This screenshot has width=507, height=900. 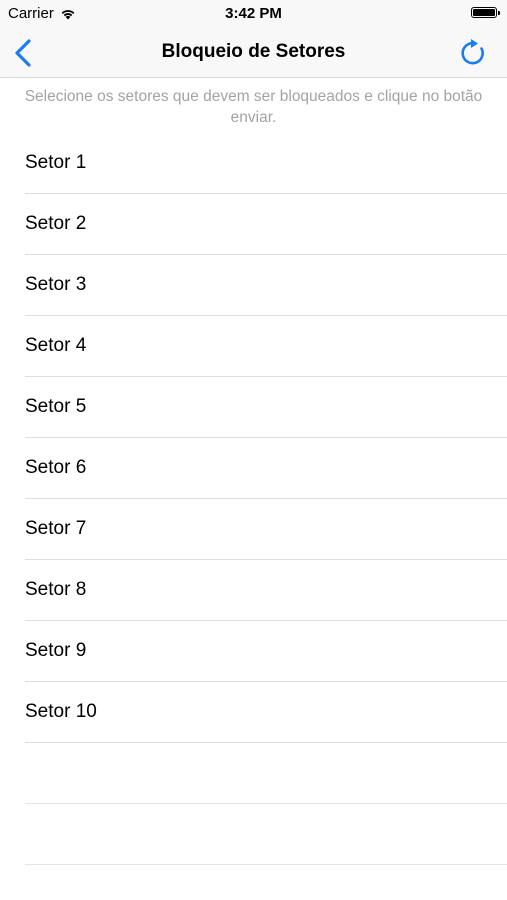 What do you see at coordinates (253, 651) in the screenshot?
I see `list-item: Setor 9` at bounding box center [253, 651].